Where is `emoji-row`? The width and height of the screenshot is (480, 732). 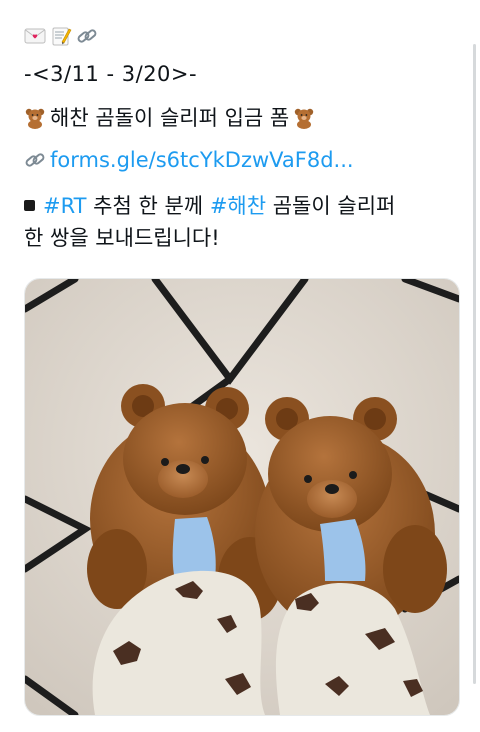
emoji-row is located at coordinates (241, 36).